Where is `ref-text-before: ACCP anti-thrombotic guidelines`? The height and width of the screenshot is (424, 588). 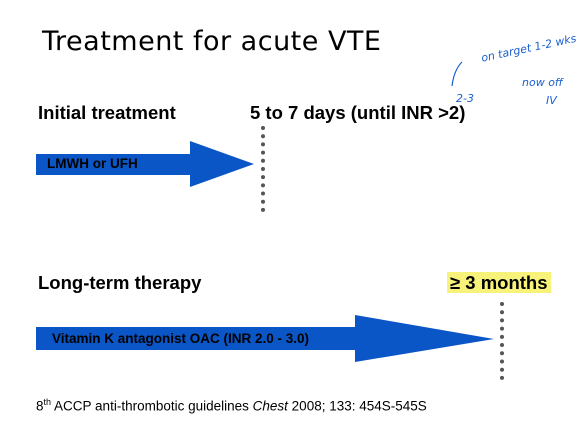
ref-text-before: ACCP anti-thrombotic guidelines is located at coordinates (152, 406).